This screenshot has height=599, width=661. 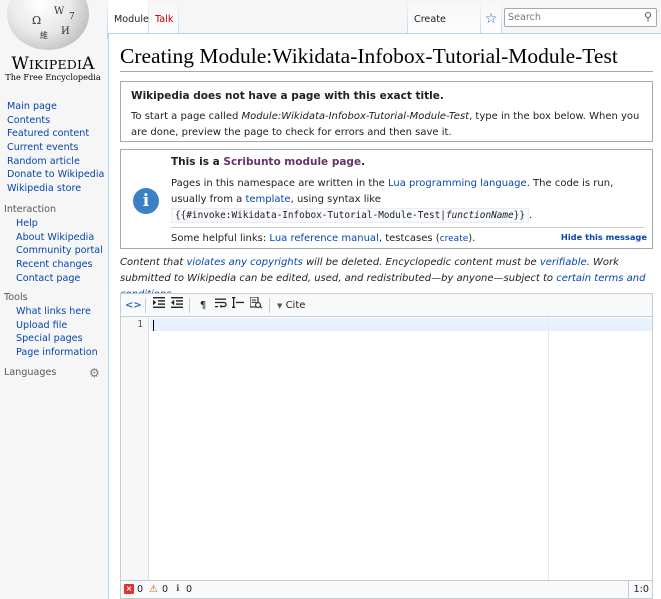 What do you see at coordinates (53, 373) in the screenshot?
I see `sidebar-languages: Languages ⚙` at bounding box center [53, 373].